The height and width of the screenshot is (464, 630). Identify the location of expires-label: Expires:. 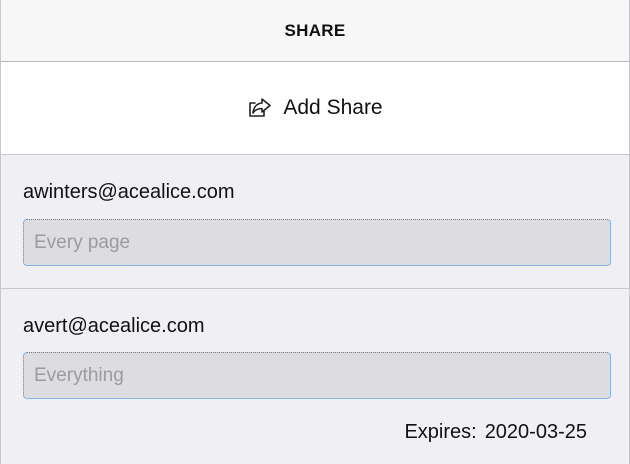
(440, 432).